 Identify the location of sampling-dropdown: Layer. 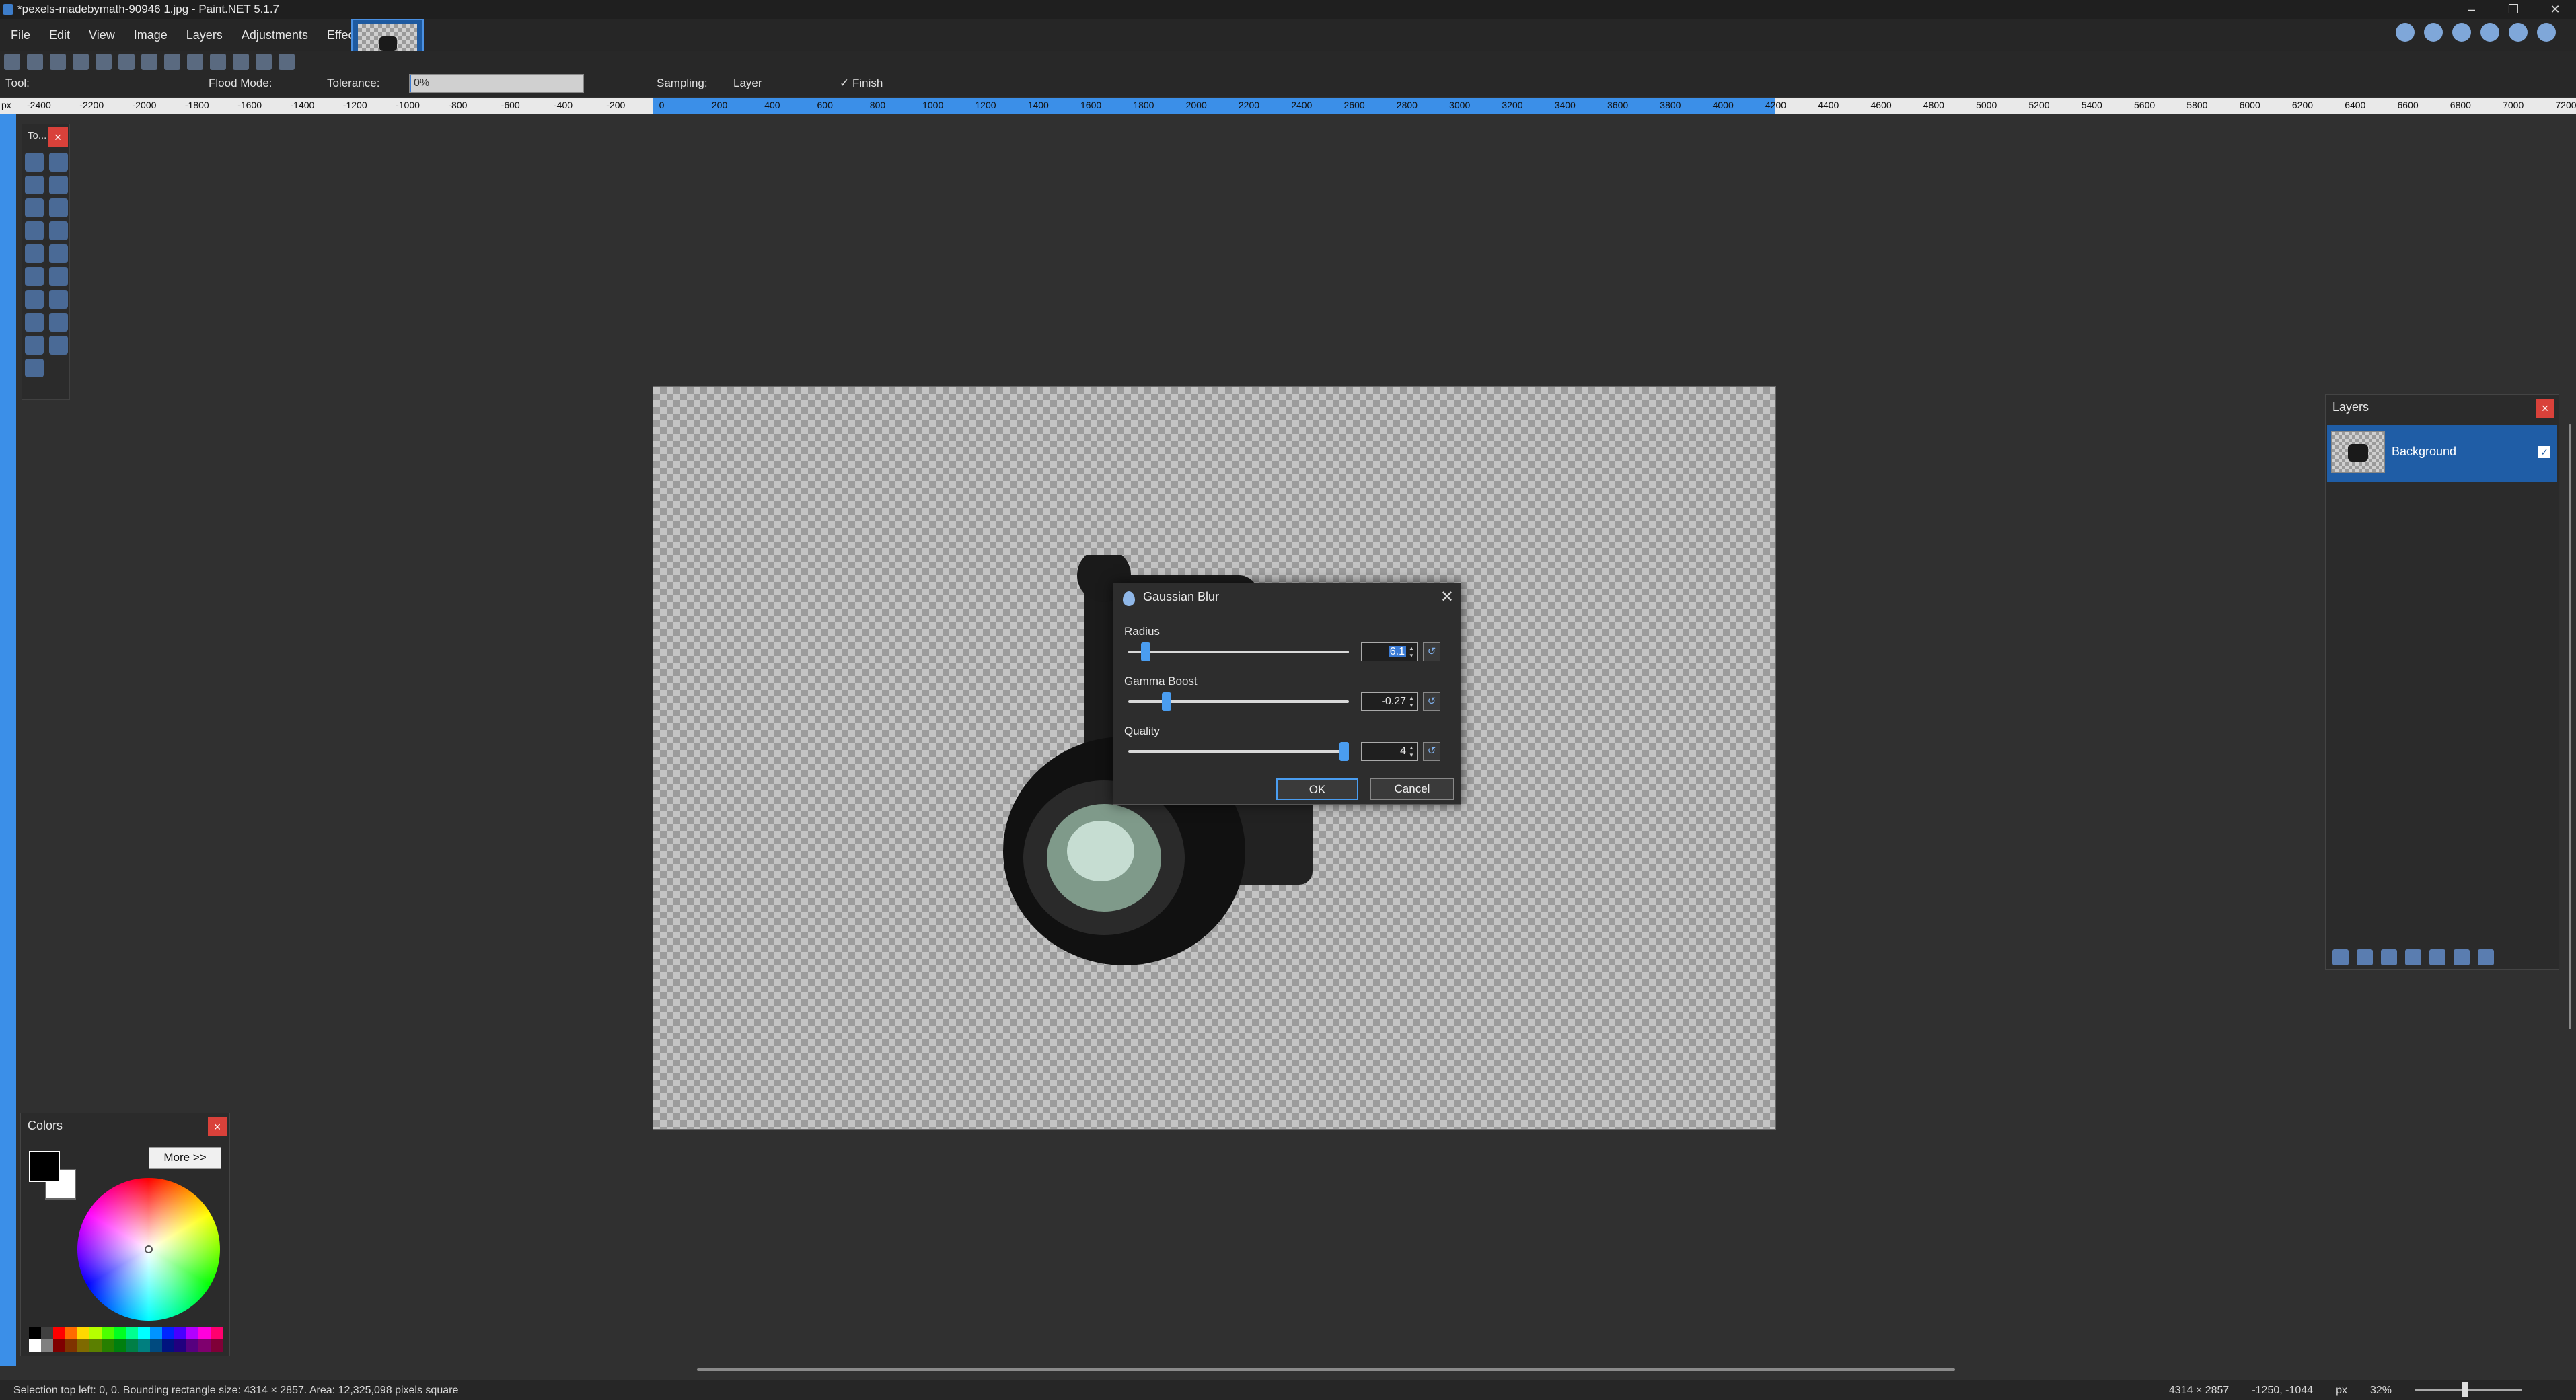
(747, 83).